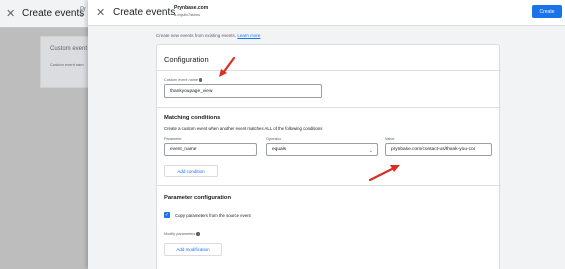 The image size is (565, 269). I want to click on learn-more-link: Learn more, so click(248, 35).